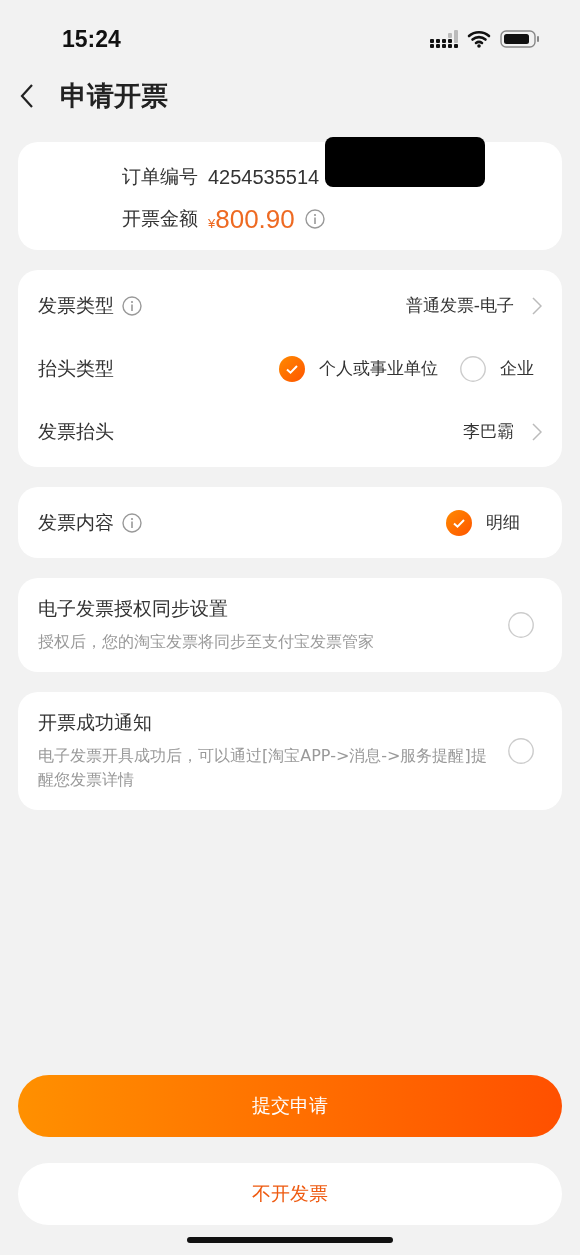 The image size is (580, 1255). I want to click on setting-description: 电子发票开具成功后，可以通过[淘宝APP->消息->服务提醒]提醒您发票详情, so click(263, 768).